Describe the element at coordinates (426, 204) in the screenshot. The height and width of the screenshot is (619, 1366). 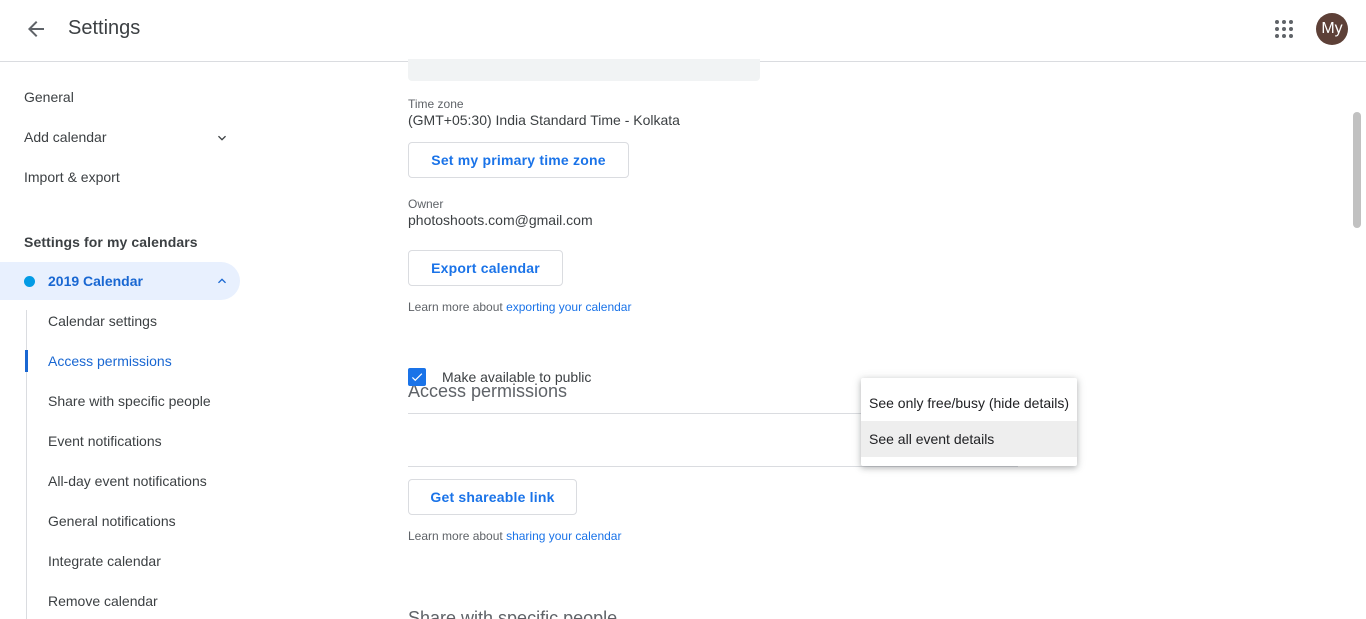
I see `owner-label: Owner` at that location.